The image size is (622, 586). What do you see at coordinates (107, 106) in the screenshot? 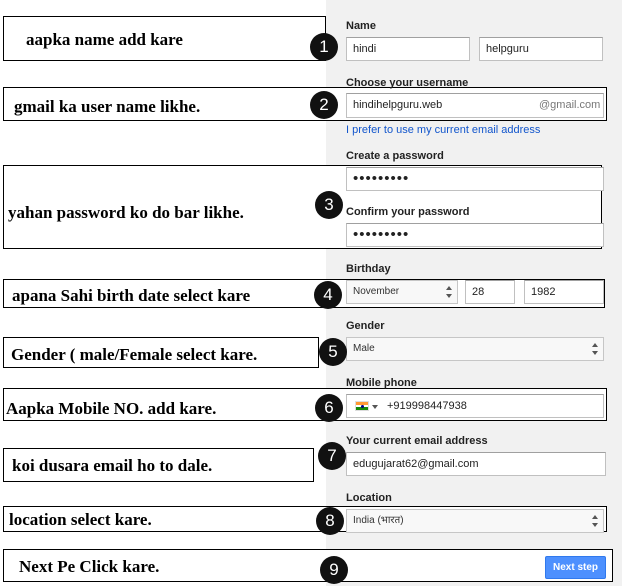
I see `note-username-text: gmail ka user name likhe.` at bounding box center [107, 106].